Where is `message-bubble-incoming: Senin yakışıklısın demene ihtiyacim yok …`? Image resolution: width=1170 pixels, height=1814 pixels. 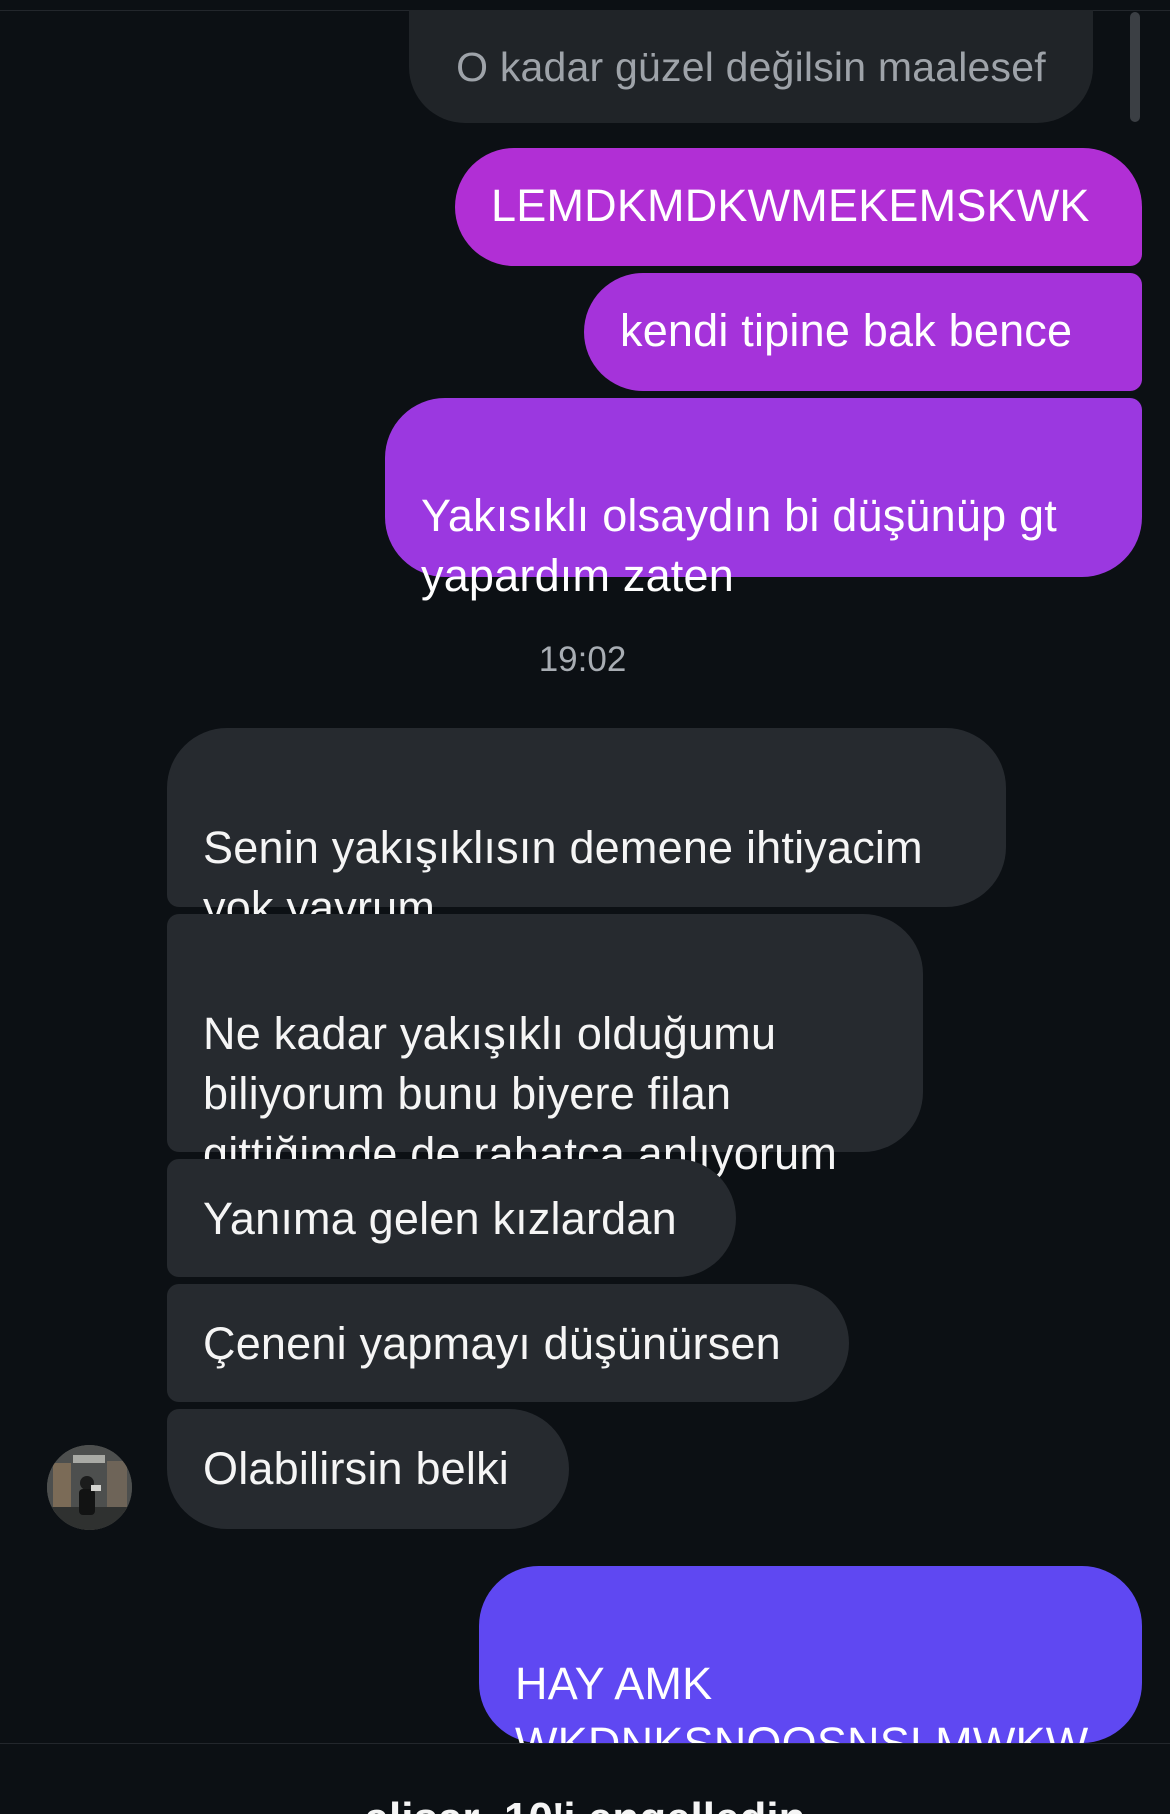
message-bubble-incoming: Senin yakışıklısın demene ihtiyacim yok … is located at coordinates (586, 830).